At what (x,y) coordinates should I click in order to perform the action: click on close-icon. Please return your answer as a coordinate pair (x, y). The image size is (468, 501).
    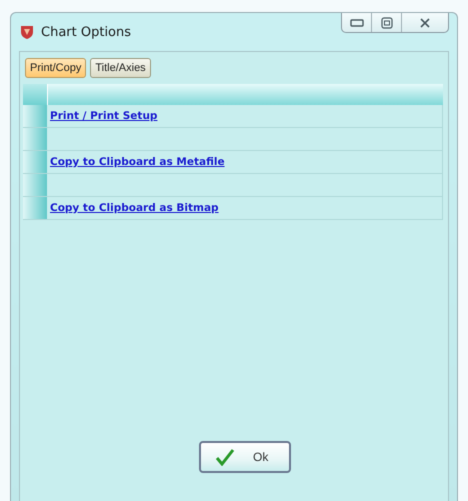
    Looking at the image, I should click on (425, 23).